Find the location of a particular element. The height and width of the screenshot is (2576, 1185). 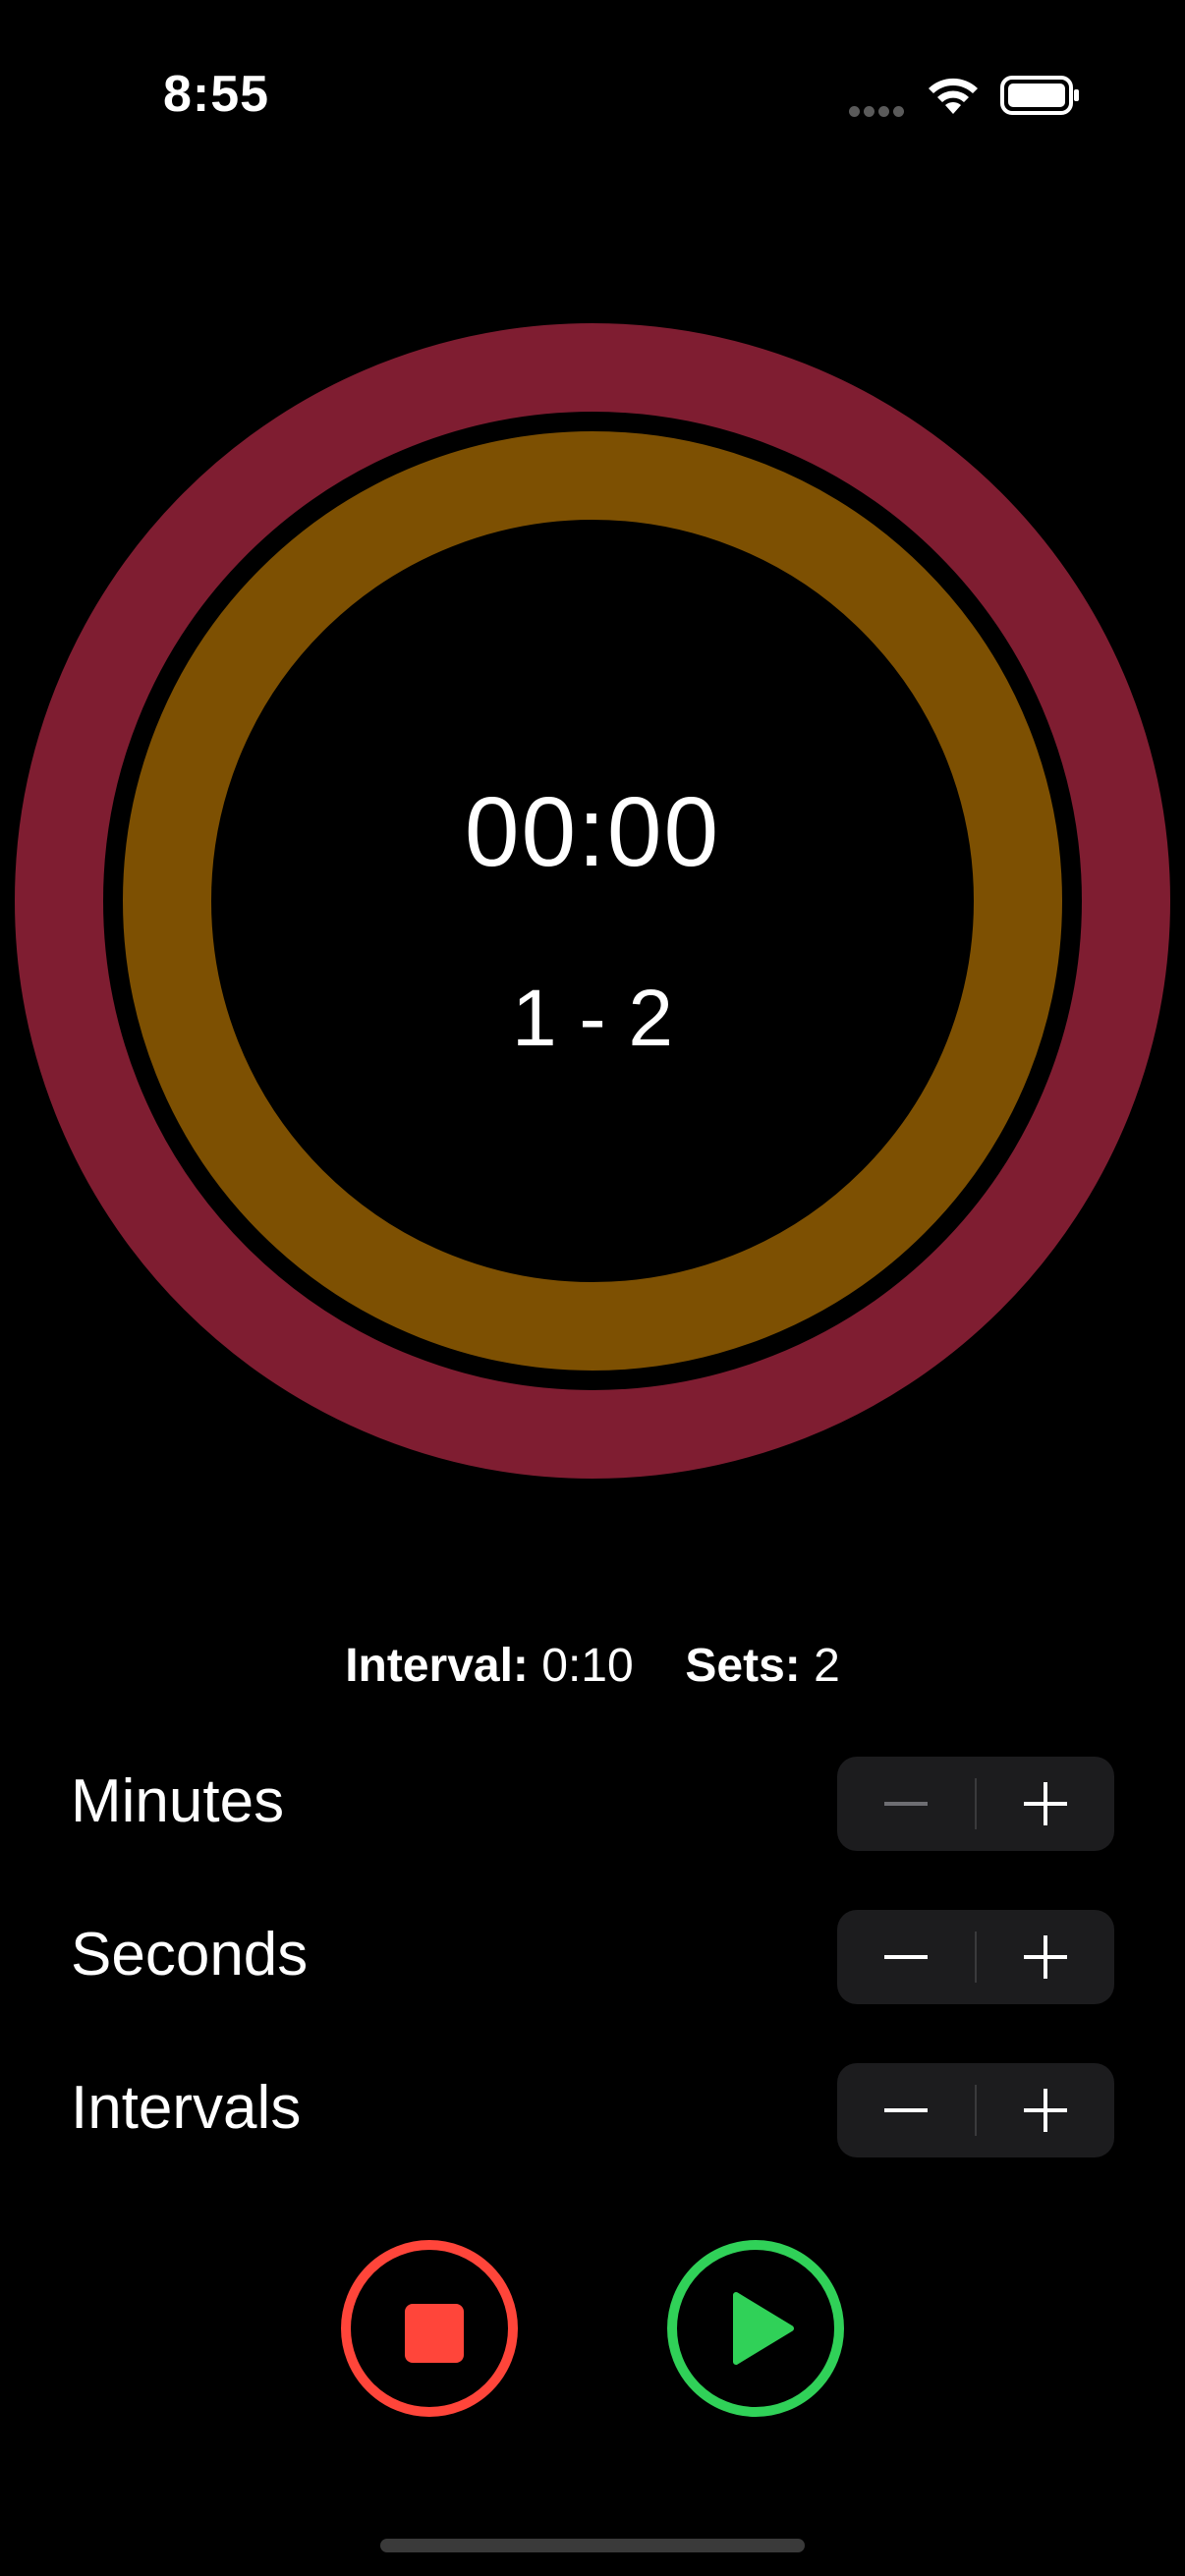

set-progress-display: 1 - 2 is located at coordinates (592, 1018).